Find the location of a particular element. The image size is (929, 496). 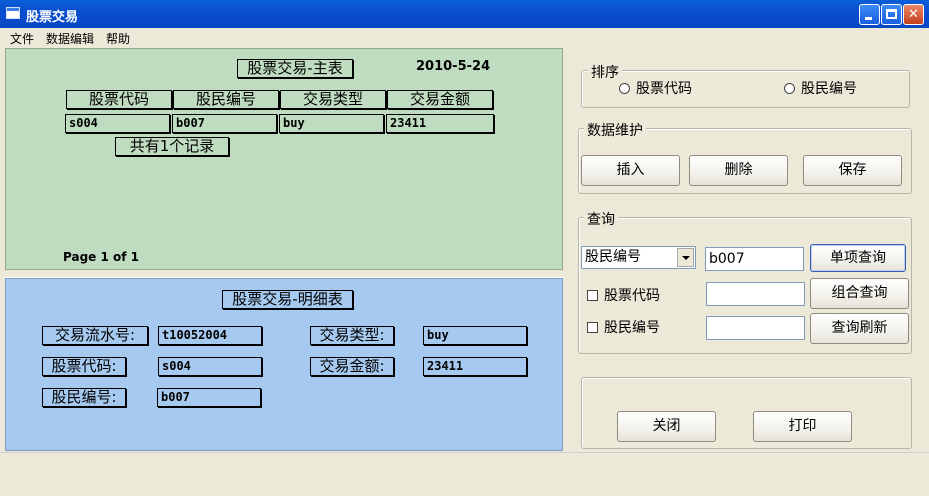

value-trade-type: buy is located at coordinates (475, 335).